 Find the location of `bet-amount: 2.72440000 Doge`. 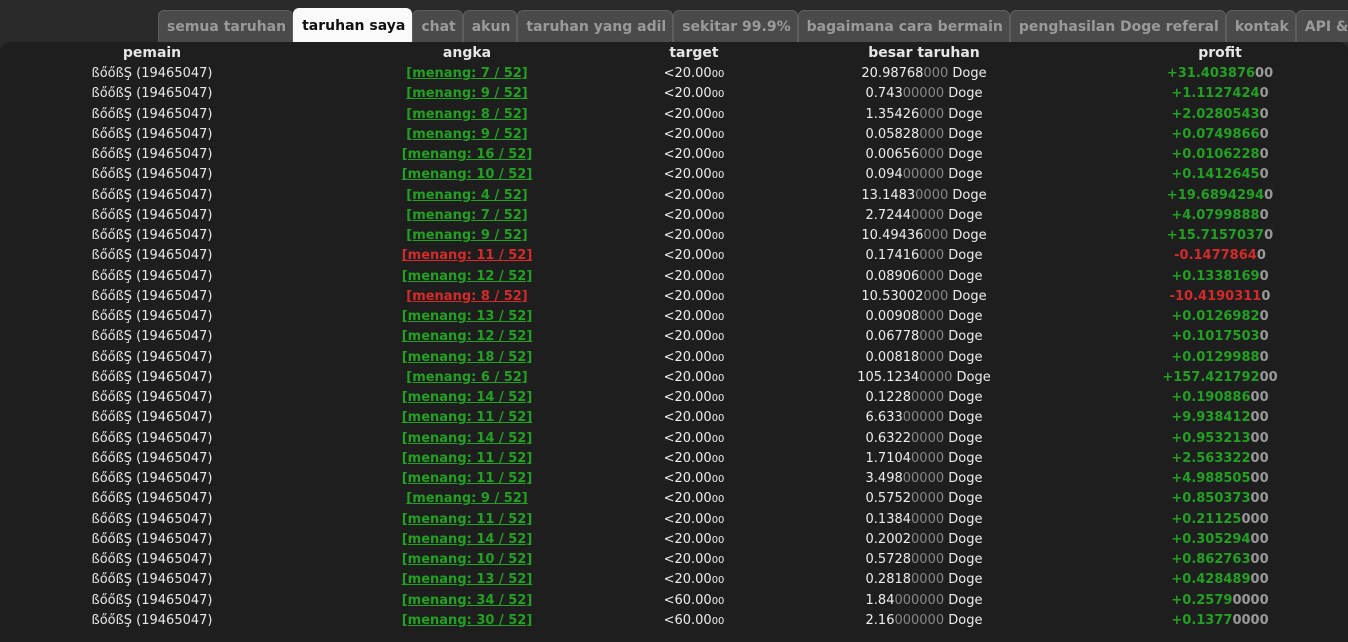

bet-amount: 2.72440000 Doge is located at coordinates (924, 216).